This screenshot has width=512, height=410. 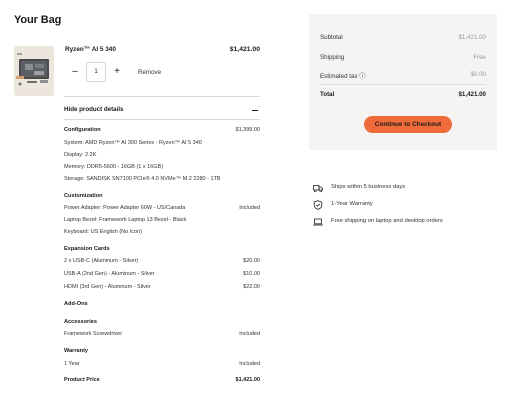 I want to click on subtotal-value: $1,421.00, so click(x=472, y=37).